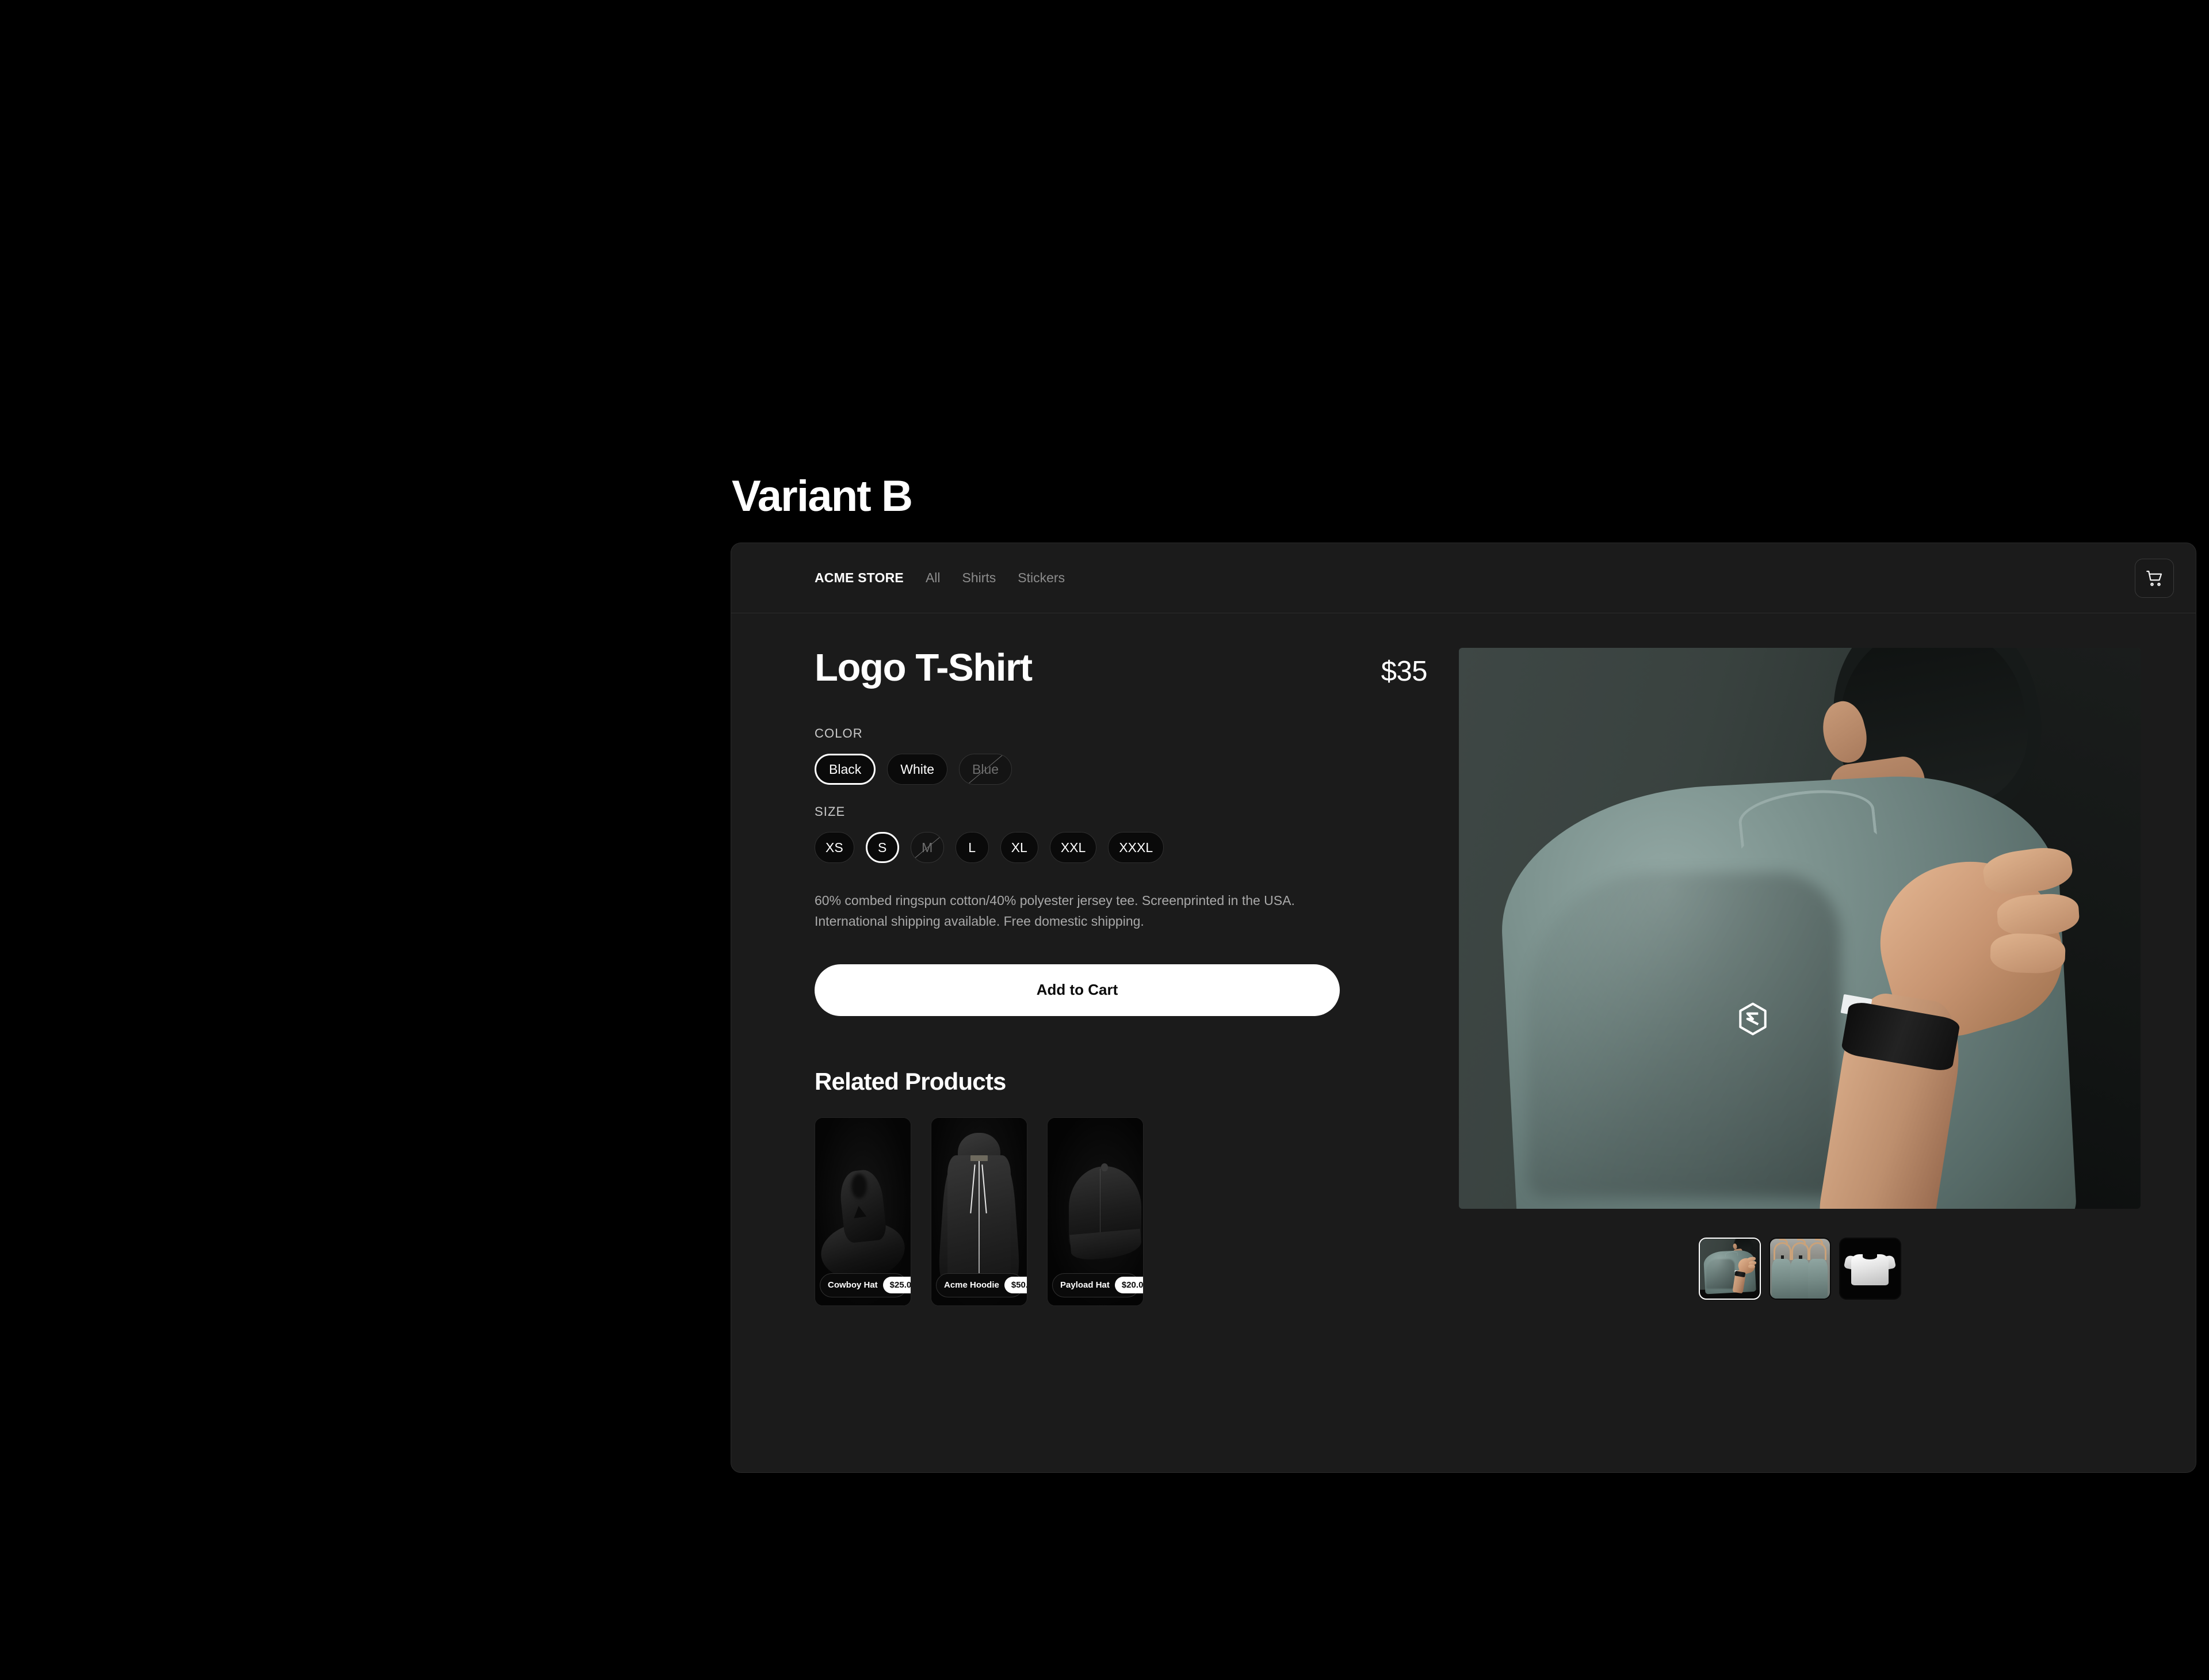 This screenshot has width=2209, height=1680. What do you see at coordinates (1404, 671) in the screenshot?
I see `product-price: $35` at bounding box center [1404, 671].